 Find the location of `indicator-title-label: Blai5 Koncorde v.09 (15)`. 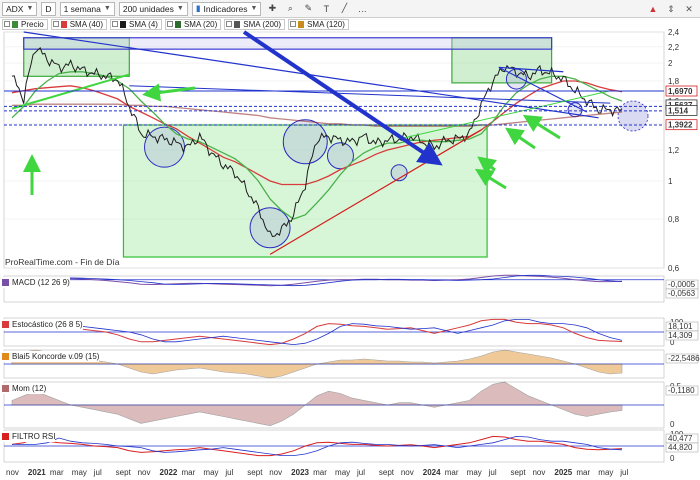

indicator-title-label: Blai5 Koncorde v.09 (15) is located at coordinates (56, 356).